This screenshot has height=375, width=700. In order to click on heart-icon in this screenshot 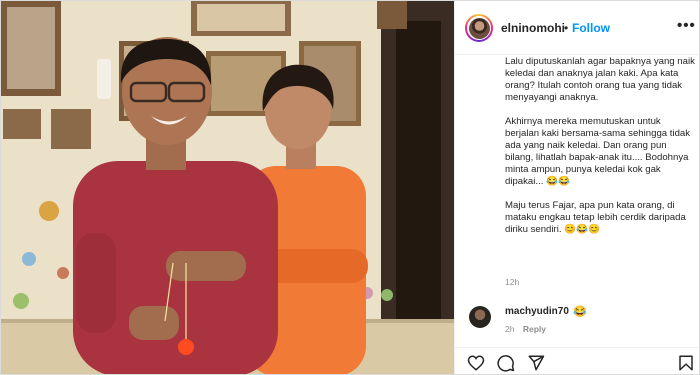, I will do `click(476, 363)`.